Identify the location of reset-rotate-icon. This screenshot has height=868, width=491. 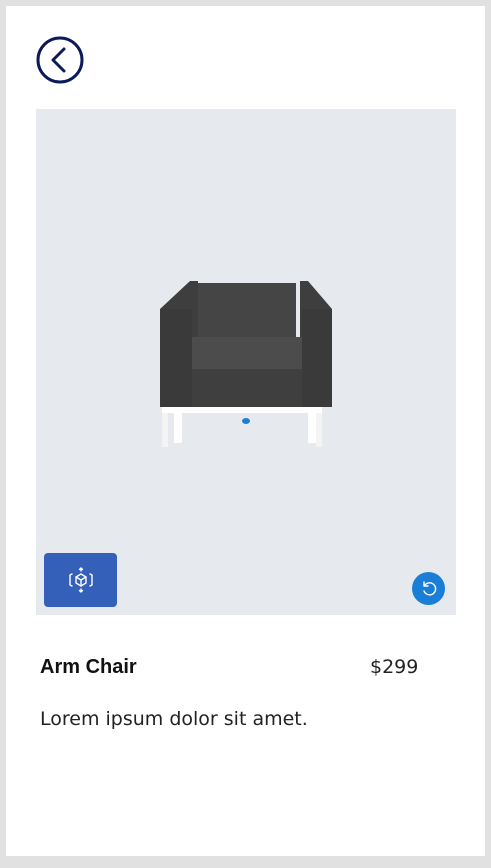
(429, 588).